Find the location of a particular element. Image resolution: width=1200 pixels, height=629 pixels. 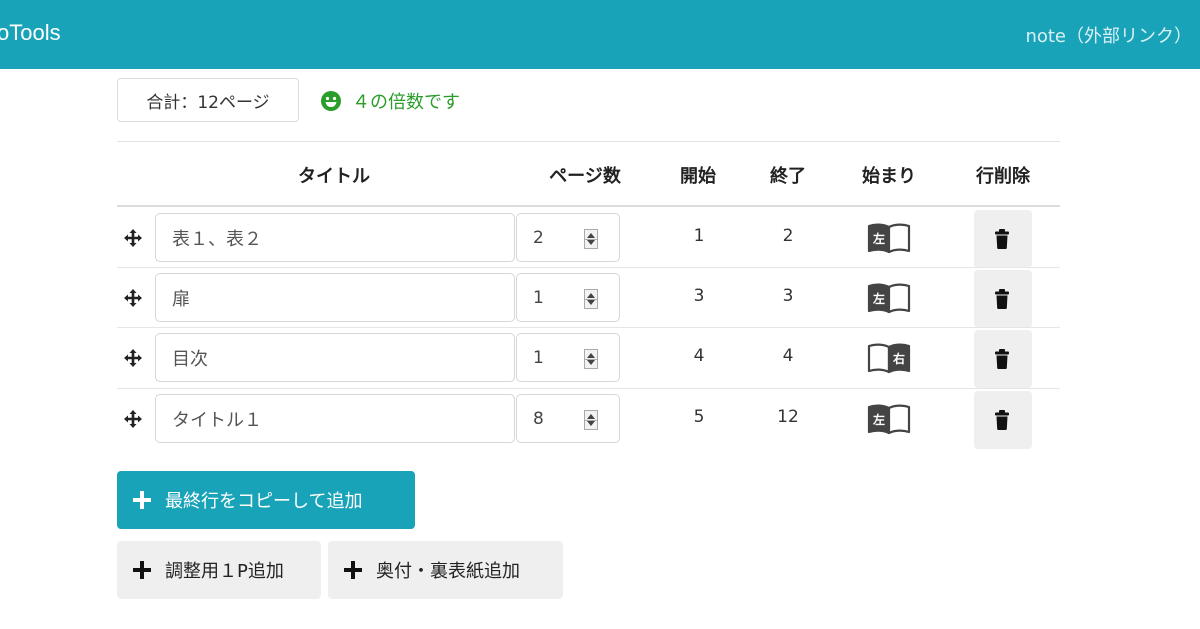

table-row: 8 5 12 左 is located at coordinates (588, 419).